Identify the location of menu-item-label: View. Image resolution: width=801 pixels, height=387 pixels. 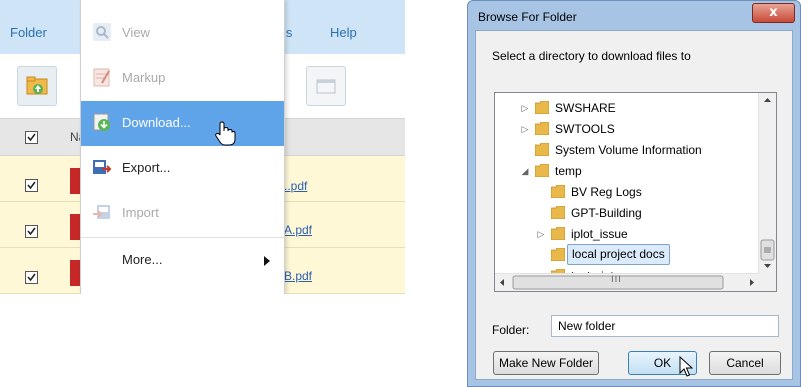
(136, 32).